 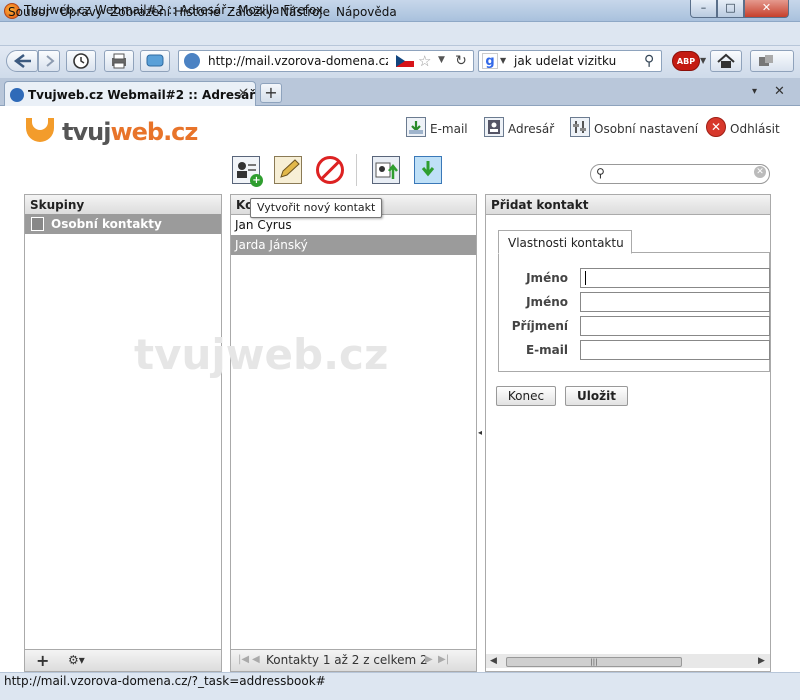 I want to click on delete-contact-icon, so click(x=330, y=170).